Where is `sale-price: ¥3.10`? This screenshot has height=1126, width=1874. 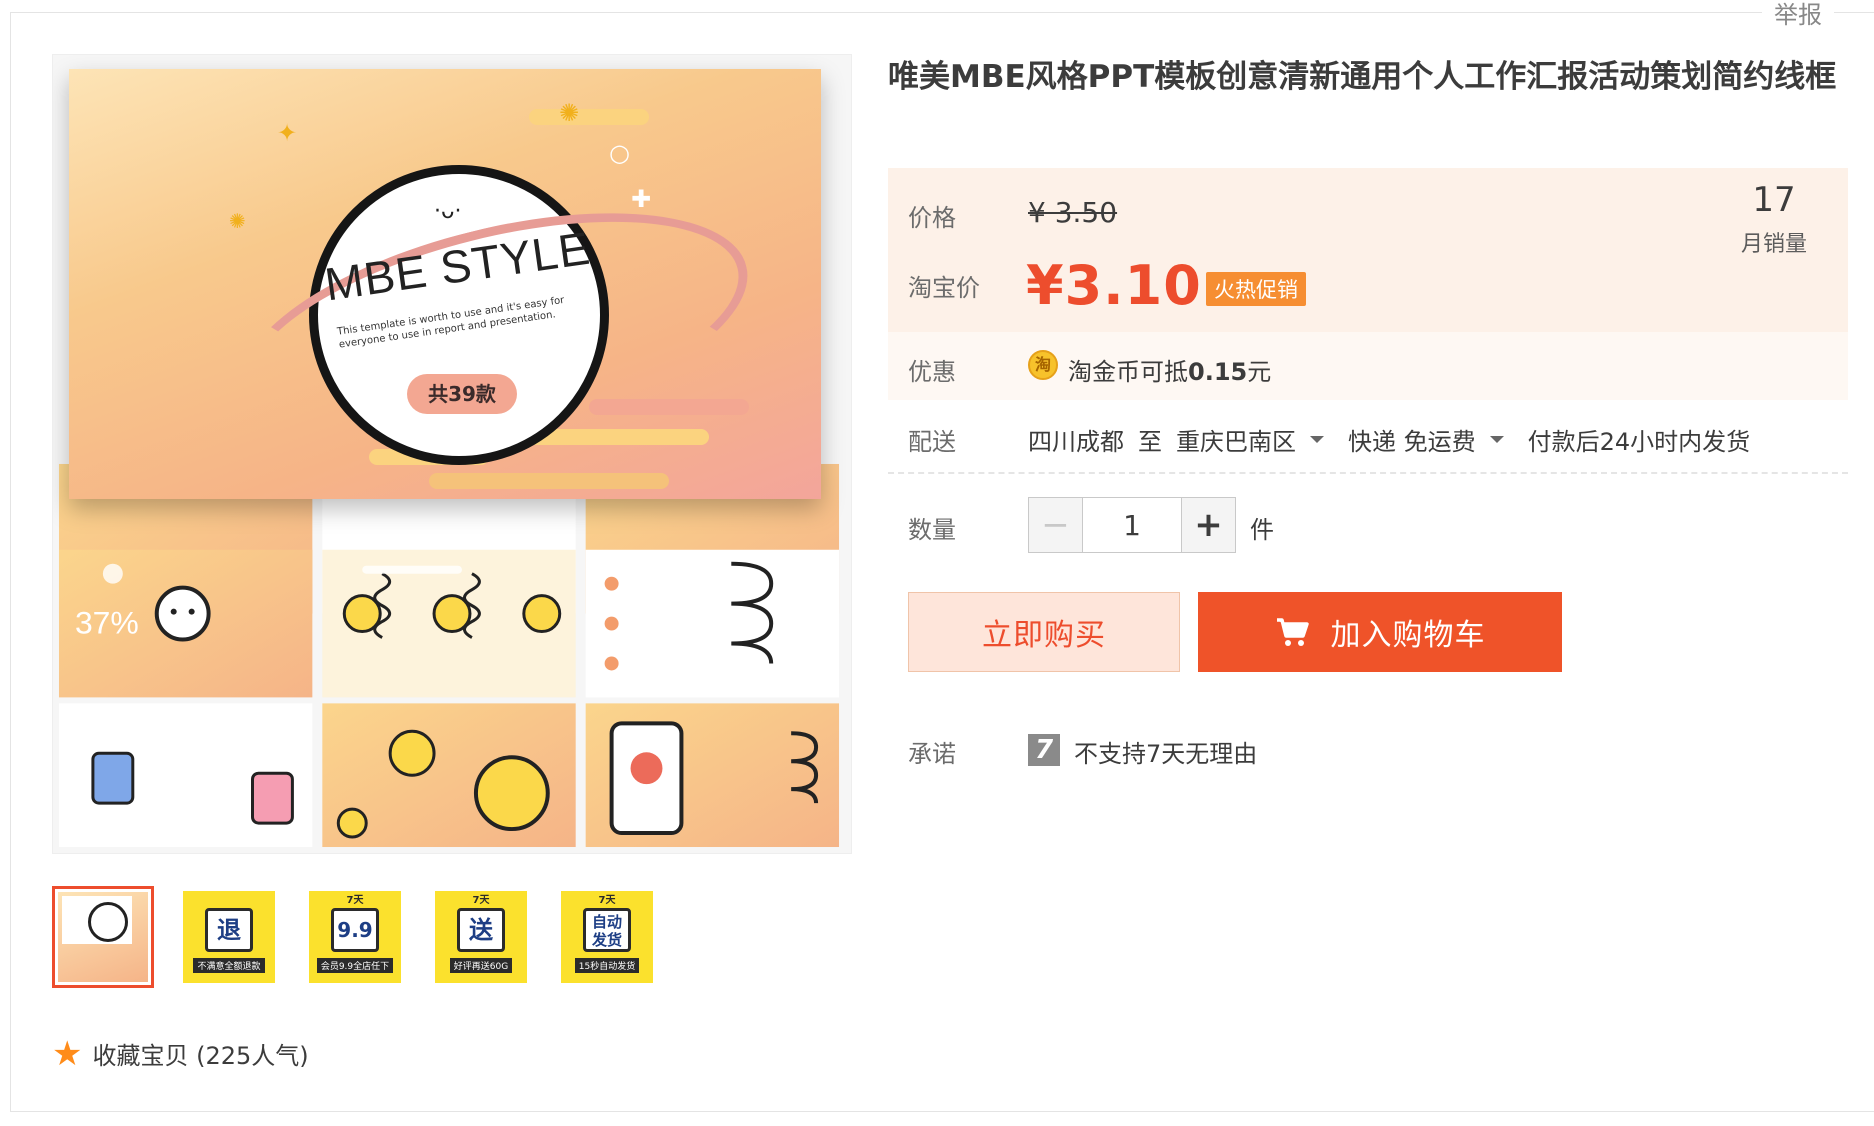
sale-price: ¥3.10 is located at coordinates (1114, 285).